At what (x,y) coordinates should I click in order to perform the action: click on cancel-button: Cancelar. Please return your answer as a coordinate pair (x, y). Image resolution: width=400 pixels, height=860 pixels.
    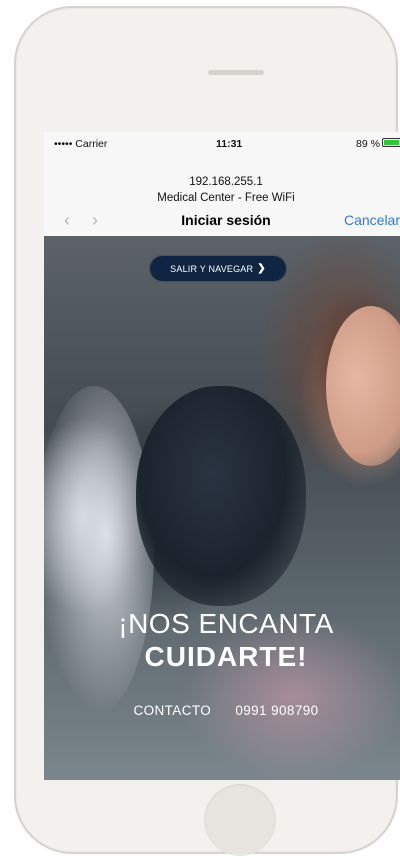
    Looking at the image, I should click on (372, 220).